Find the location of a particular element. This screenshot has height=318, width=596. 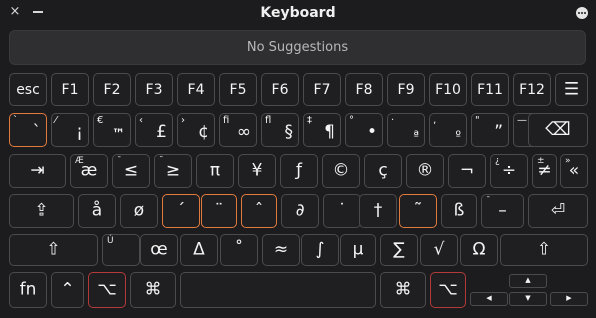

key-r: π is located at coordinates (215, 171).